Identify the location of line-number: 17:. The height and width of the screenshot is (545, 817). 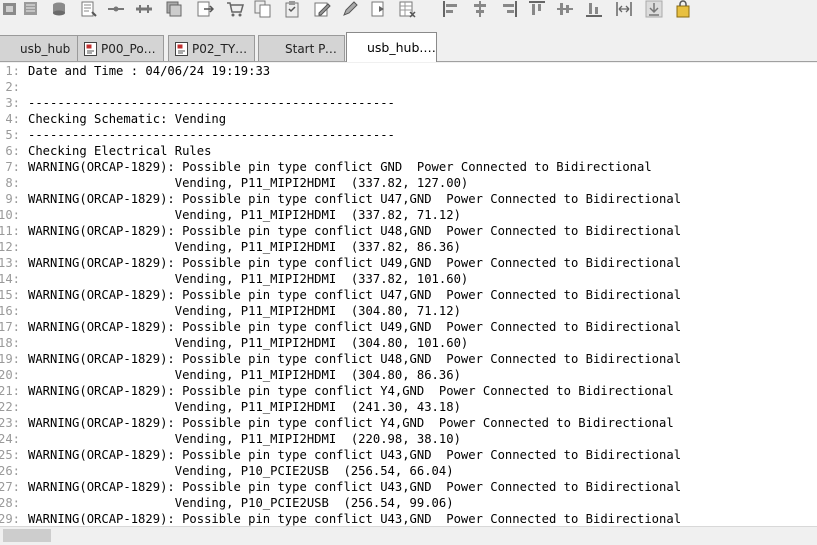
(10, 327).